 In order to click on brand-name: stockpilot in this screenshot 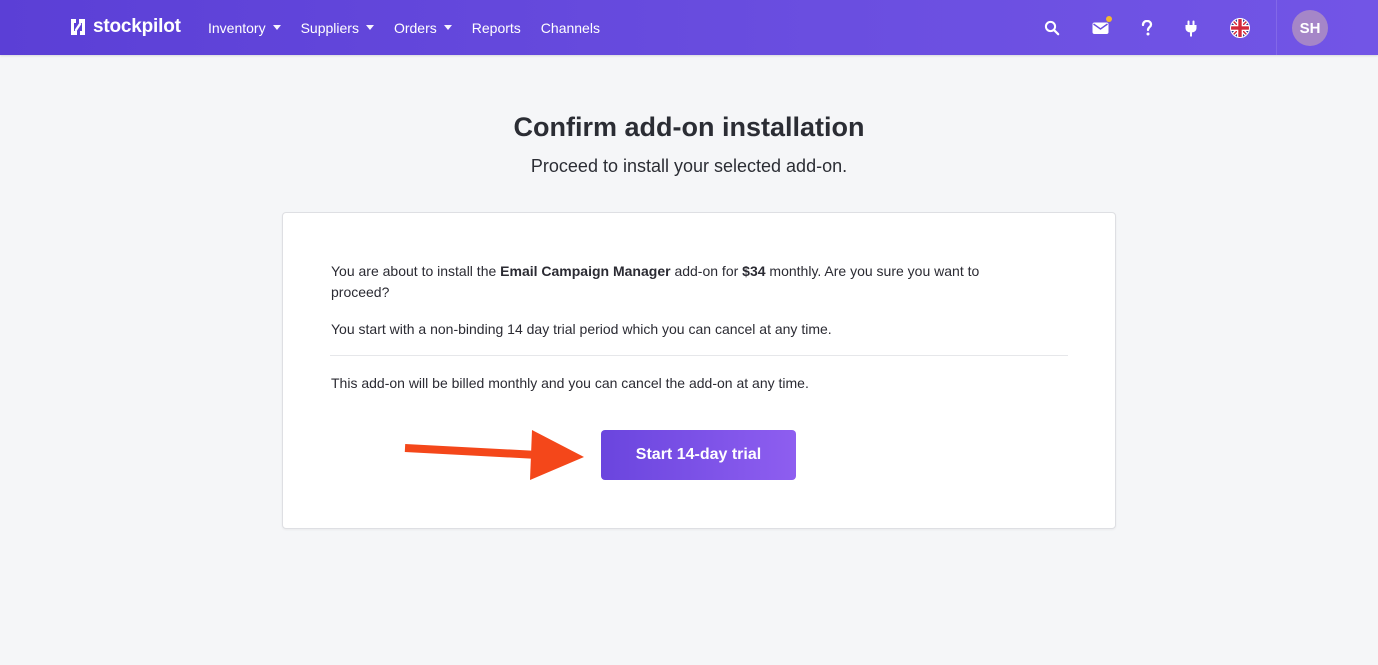, I will do `click(137, 26)`.